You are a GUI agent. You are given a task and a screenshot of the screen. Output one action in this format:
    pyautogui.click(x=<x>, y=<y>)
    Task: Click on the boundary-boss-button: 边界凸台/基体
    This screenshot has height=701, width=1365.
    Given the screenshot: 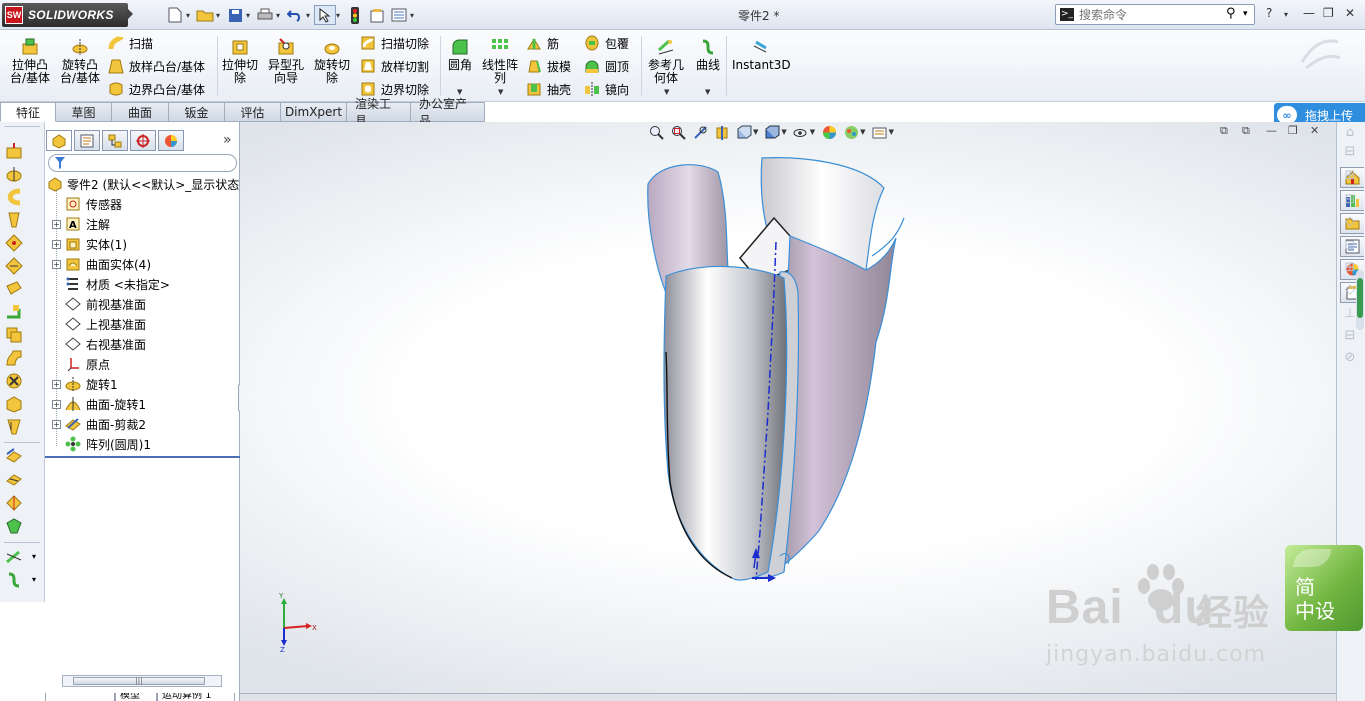 What is the action you would take?
    pyautogui.click(x=156, y=89)
    